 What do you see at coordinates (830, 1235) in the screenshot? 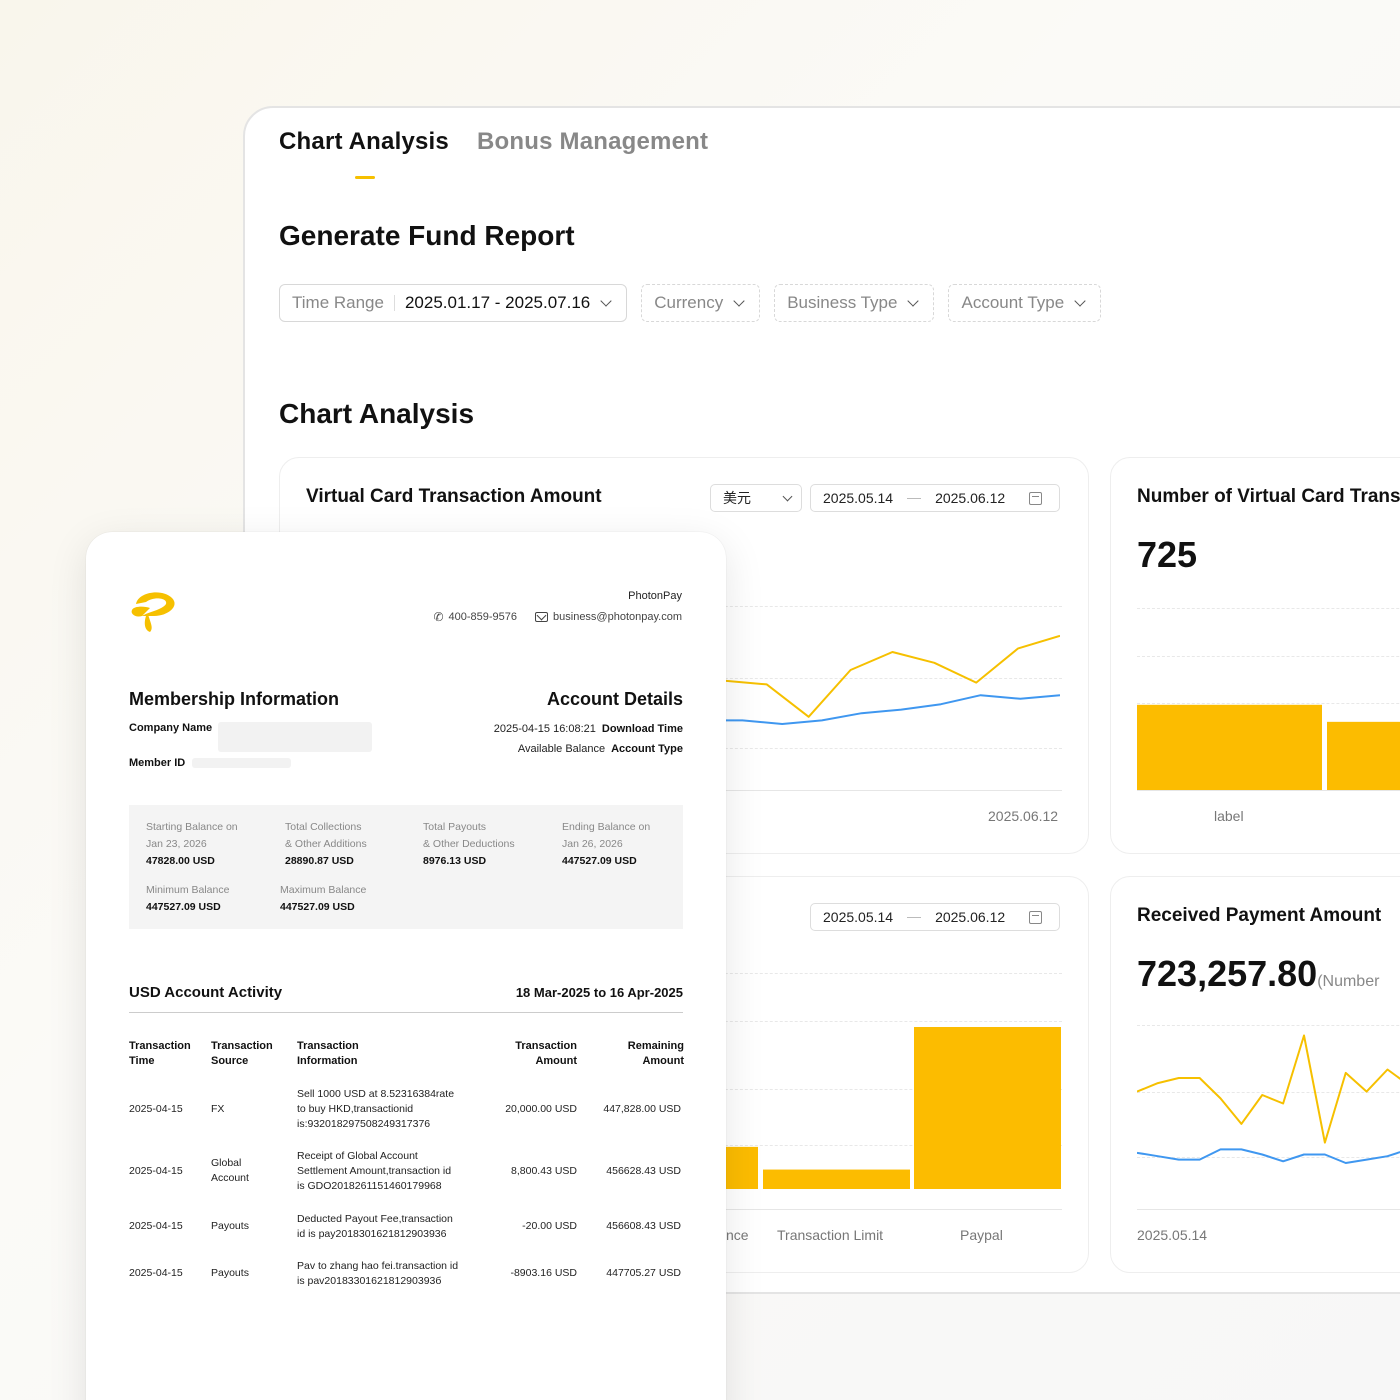
I see `bar-label: Transaction Limit` at bounding box center [830, 1235].